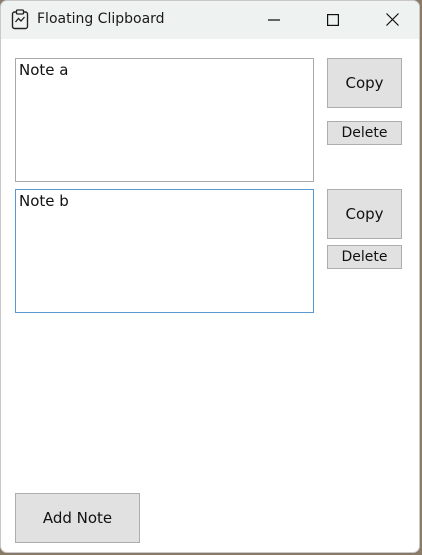 The width and height of the screenshot is (422, 555). I want to click on add-note-button: Add Note, so click(77, 518).